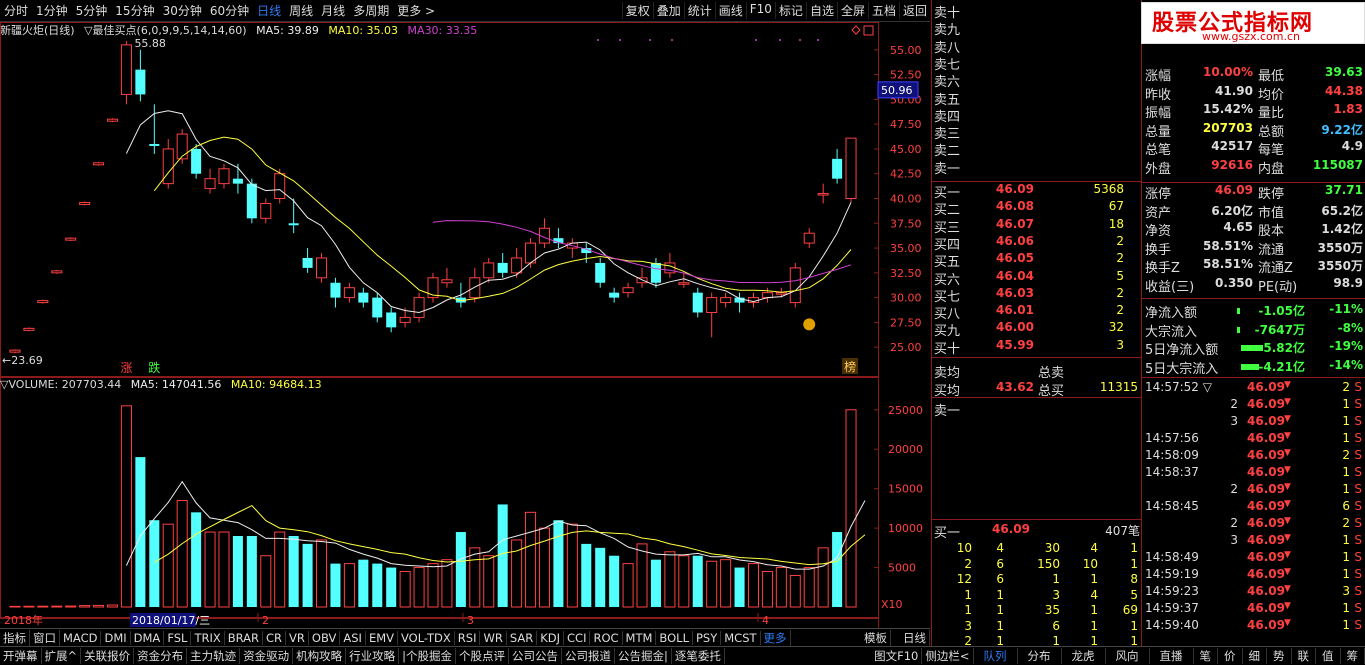 The height and width of the screenshot is (665, 1365). What do you see at coordinates (876, 637) in the screenshot?
I see `indicator-tab: 模板` at bounding box center [876, 637].